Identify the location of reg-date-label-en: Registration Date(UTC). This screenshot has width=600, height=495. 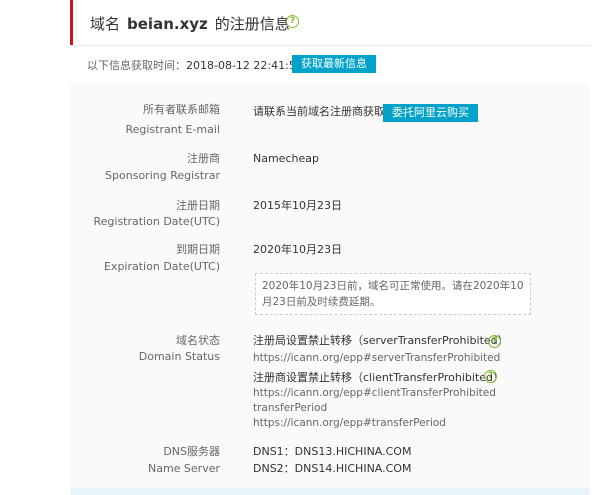
(156, 221).